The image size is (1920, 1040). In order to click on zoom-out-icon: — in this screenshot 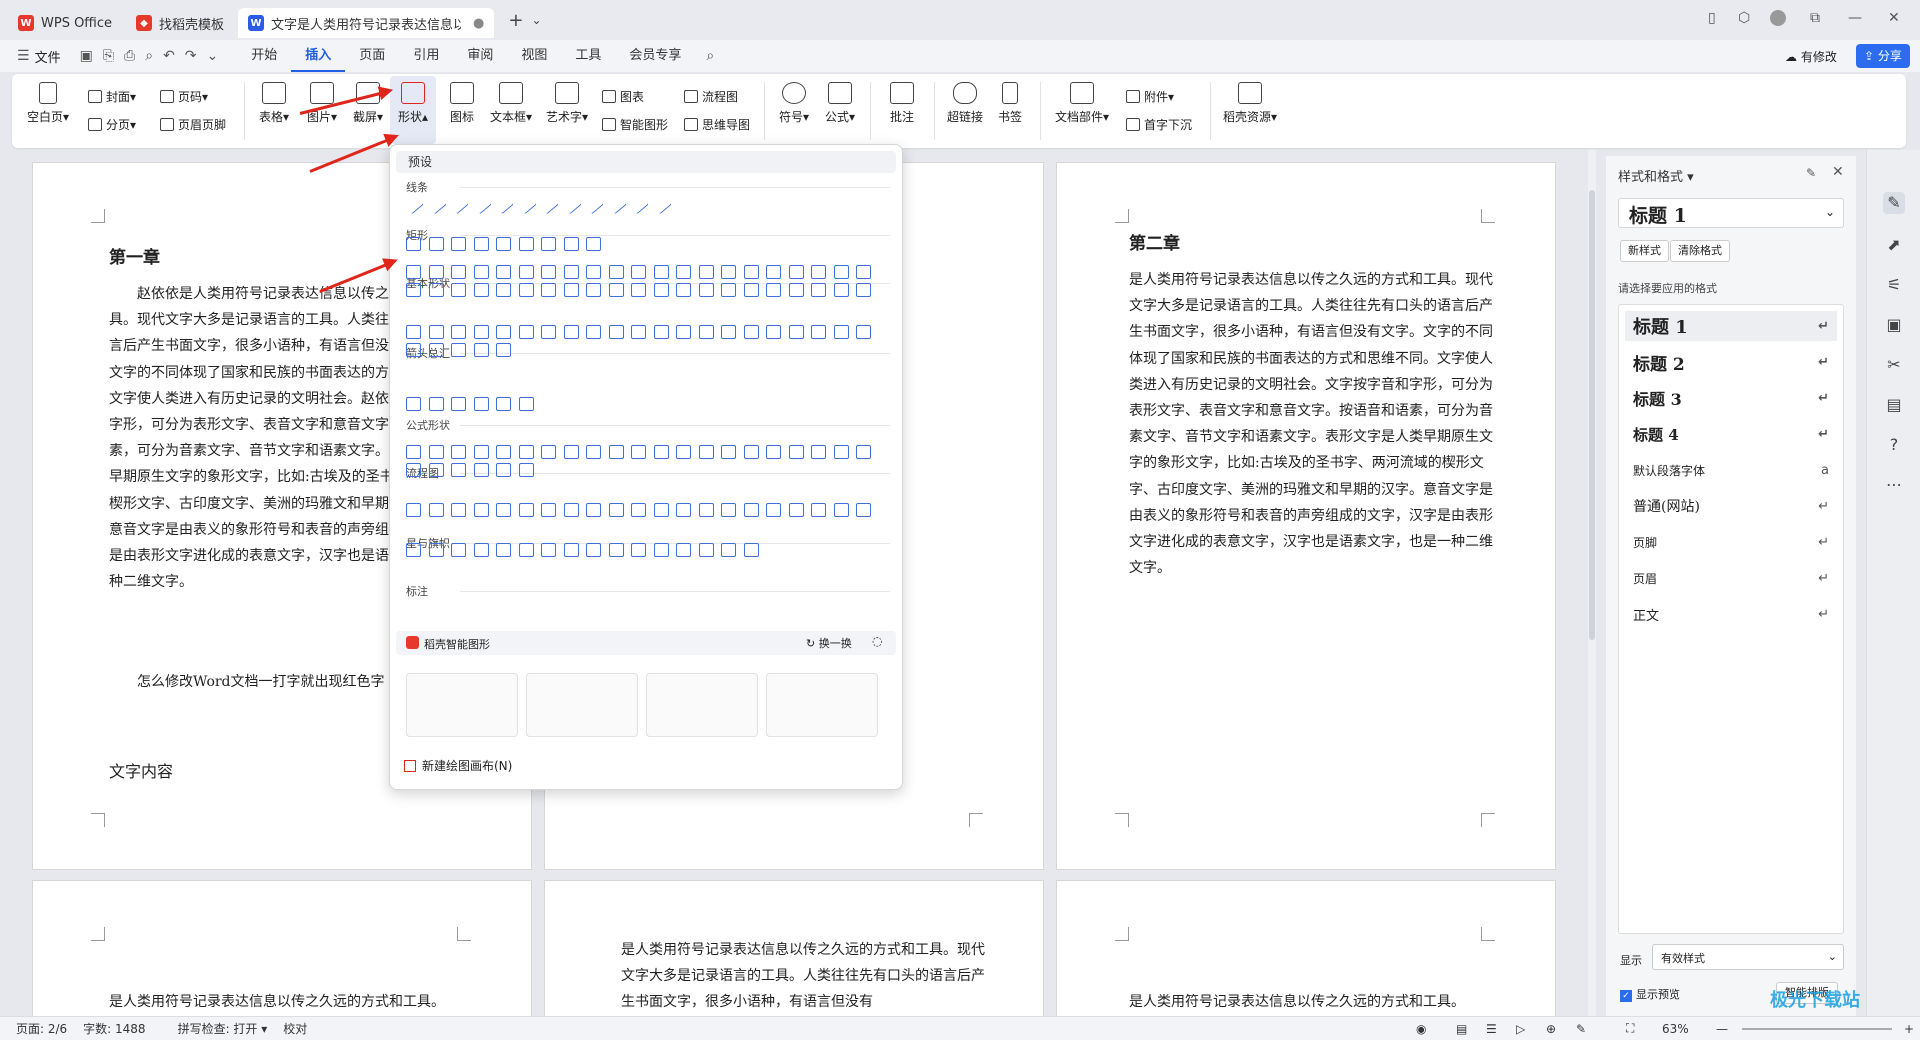, I will do `click(1722, 1029)`.